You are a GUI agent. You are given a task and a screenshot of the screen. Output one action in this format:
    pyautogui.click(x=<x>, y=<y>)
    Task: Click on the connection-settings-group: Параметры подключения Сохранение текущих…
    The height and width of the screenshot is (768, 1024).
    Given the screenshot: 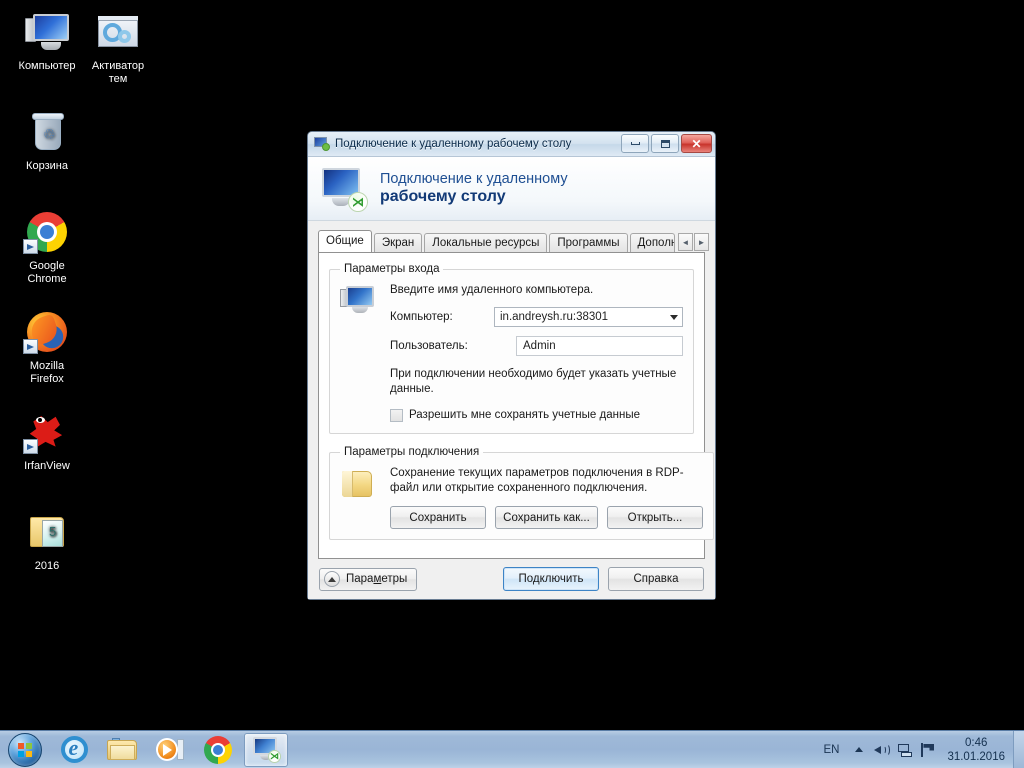 What is the action you would take?
    pyautogui.click(x=521, y=493)
    